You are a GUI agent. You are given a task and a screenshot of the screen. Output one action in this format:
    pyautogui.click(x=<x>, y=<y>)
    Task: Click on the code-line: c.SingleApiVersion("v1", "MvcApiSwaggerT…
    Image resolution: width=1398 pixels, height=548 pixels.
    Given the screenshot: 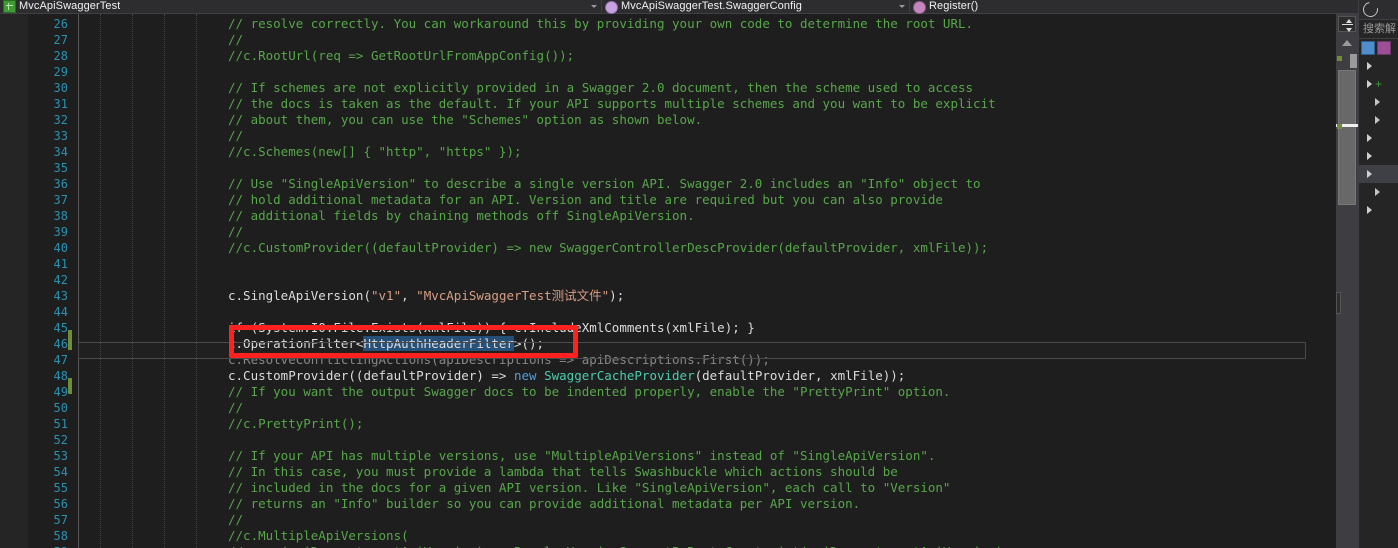 What is the action you would take?
    pyautogui.click(x=426, y=296)
    